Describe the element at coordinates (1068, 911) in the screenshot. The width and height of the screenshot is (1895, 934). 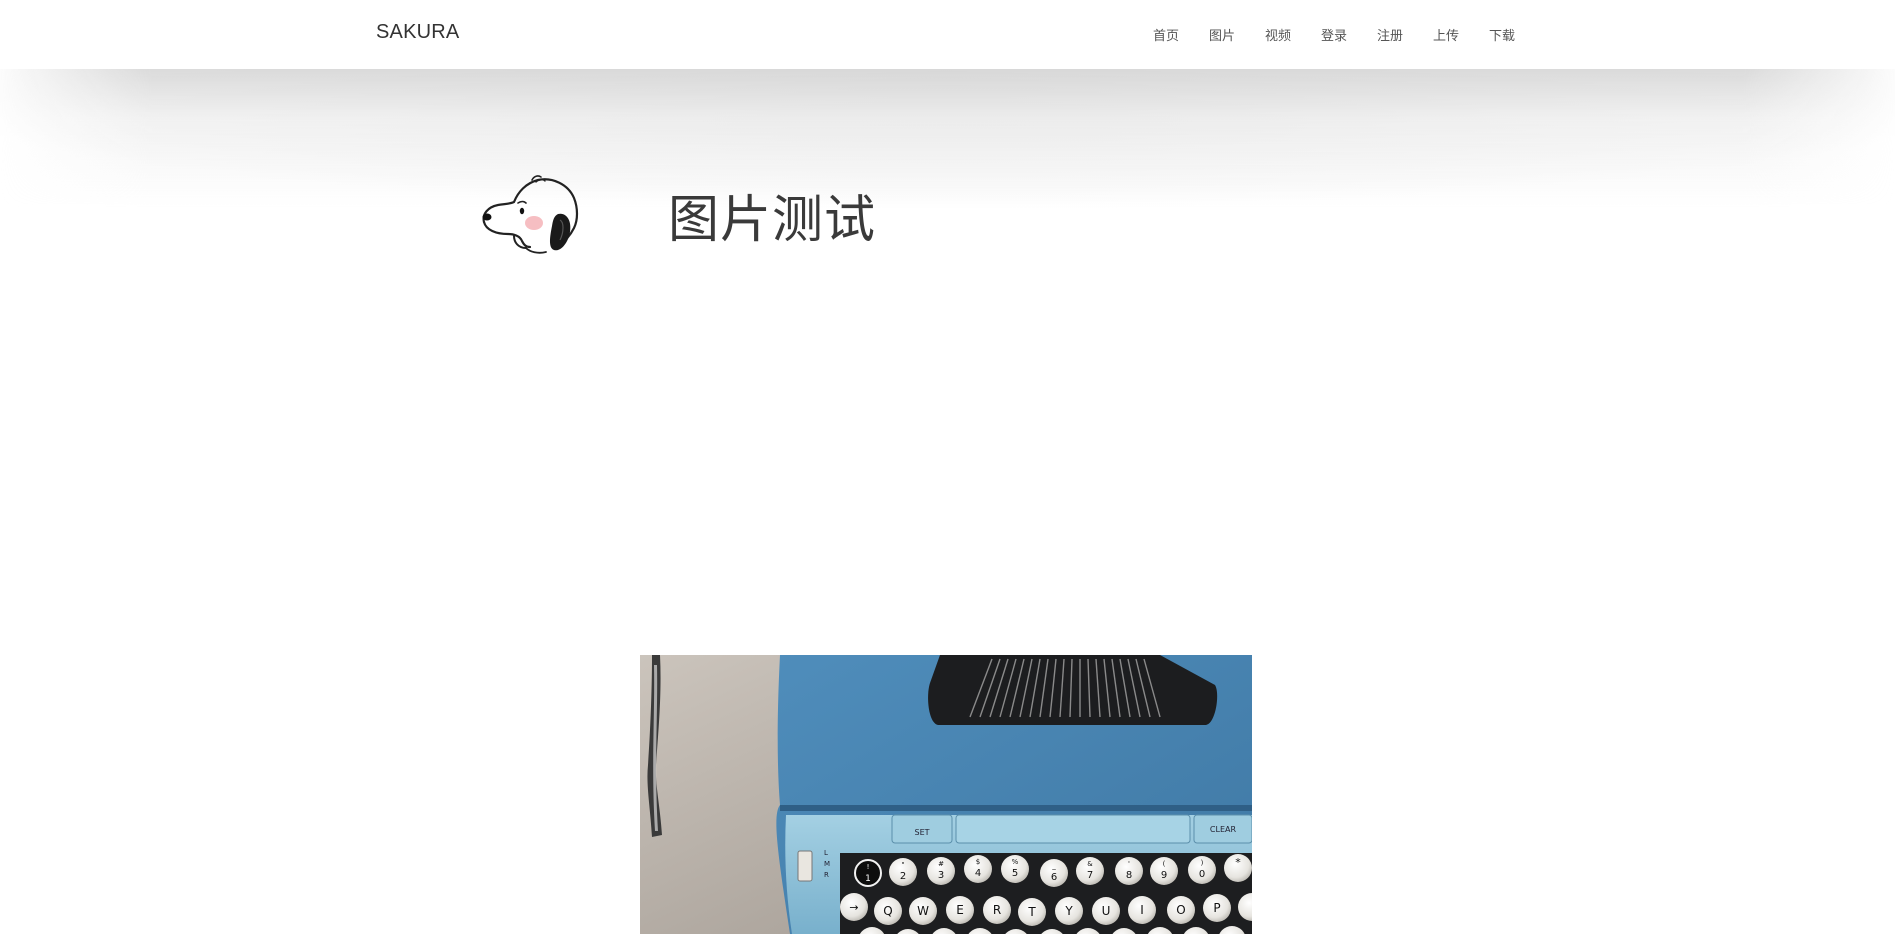
I see `svg-text: Y` at that location.